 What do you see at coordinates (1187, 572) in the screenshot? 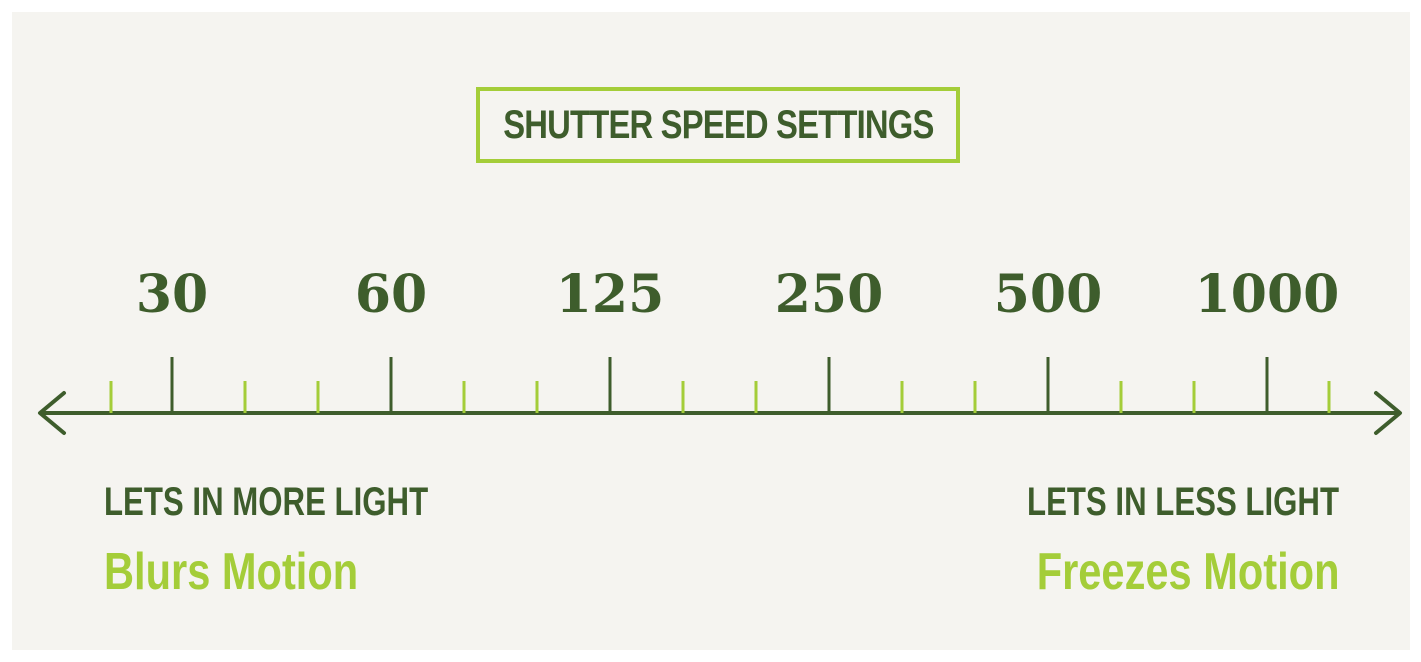
I see `freezes-motion-label: Freezes Motion` at bounding box center [1187, 572].